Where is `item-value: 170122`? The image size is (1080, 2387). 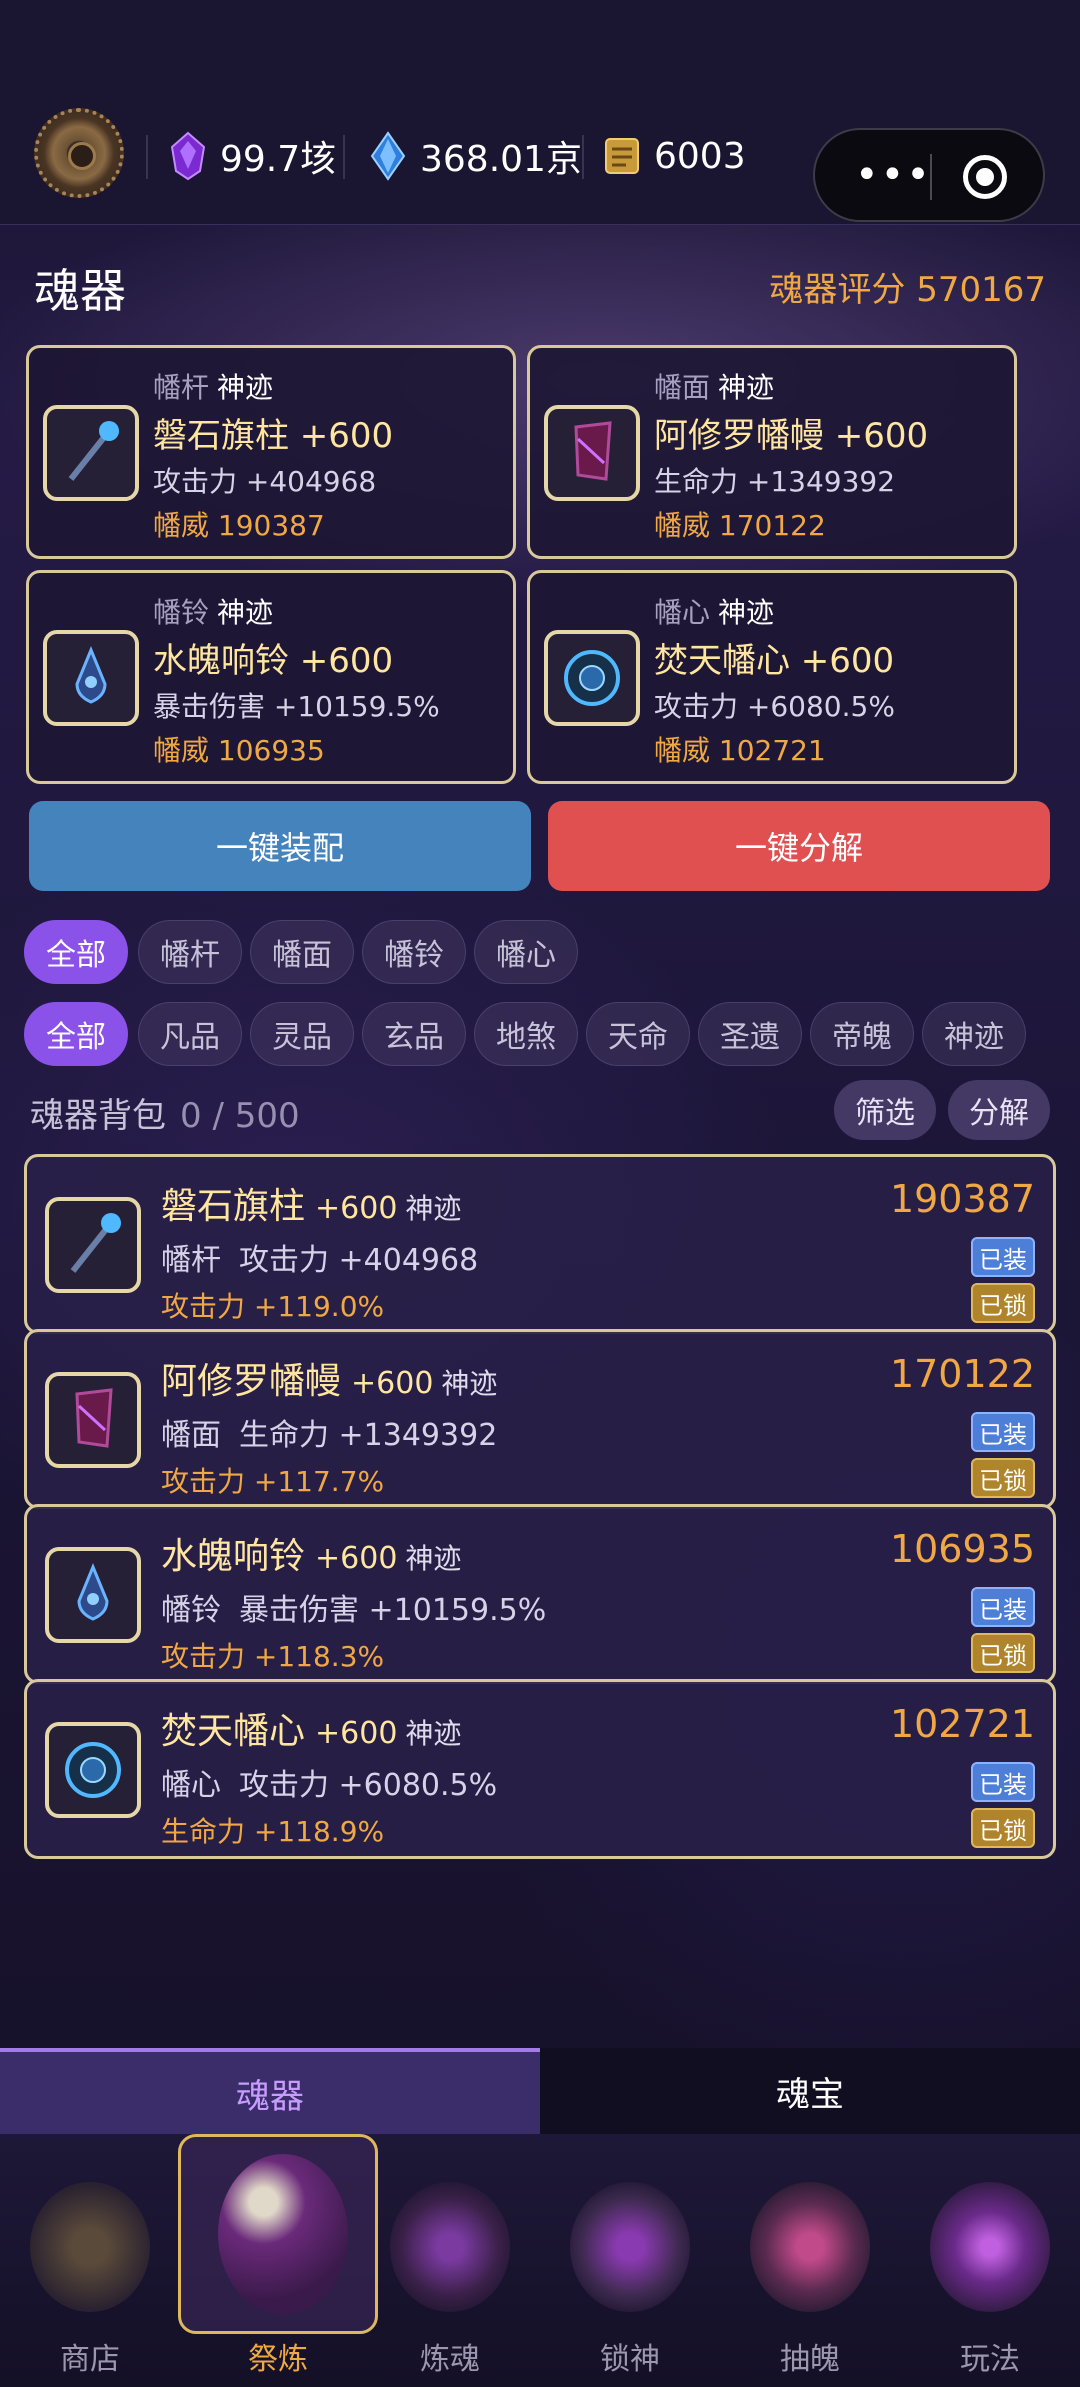
item-value: 170122 is located at coordinates (962, 1374).